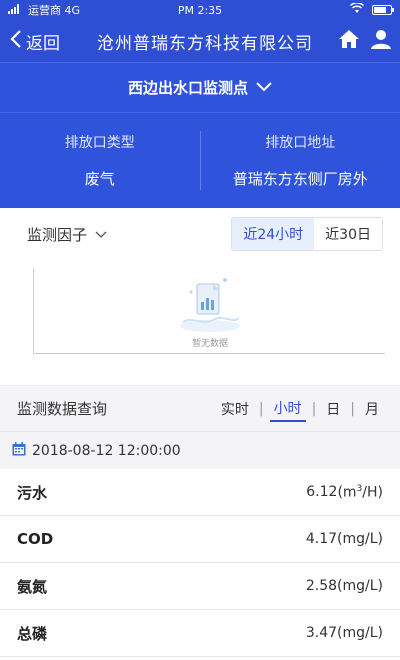 The width and height of the screenshot is (400, 660). What do you see at coordinates (62, 409) in the screenshot?
I see `query-title: 监测数据查询` at bounding box center [62, 409].